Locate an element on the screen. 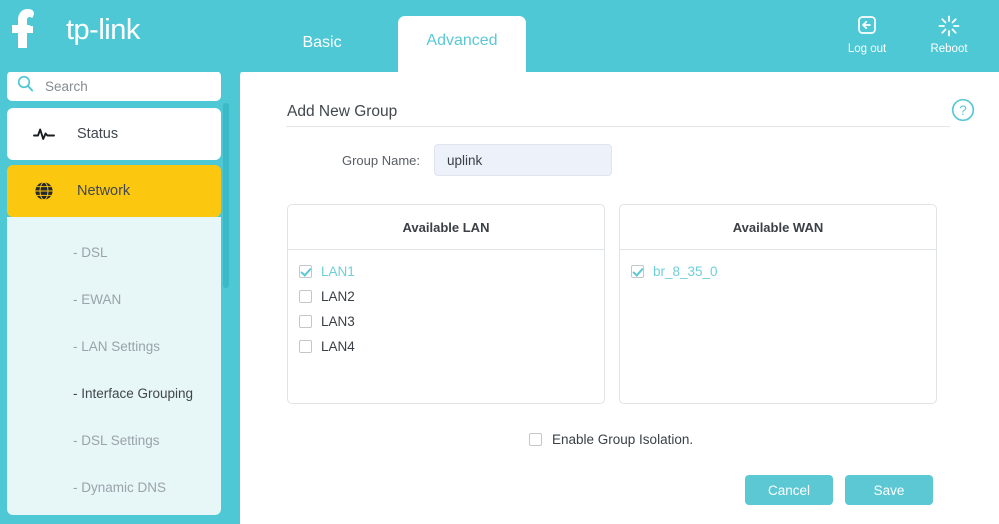  reboot-icon is located at coordinates (949, 27).